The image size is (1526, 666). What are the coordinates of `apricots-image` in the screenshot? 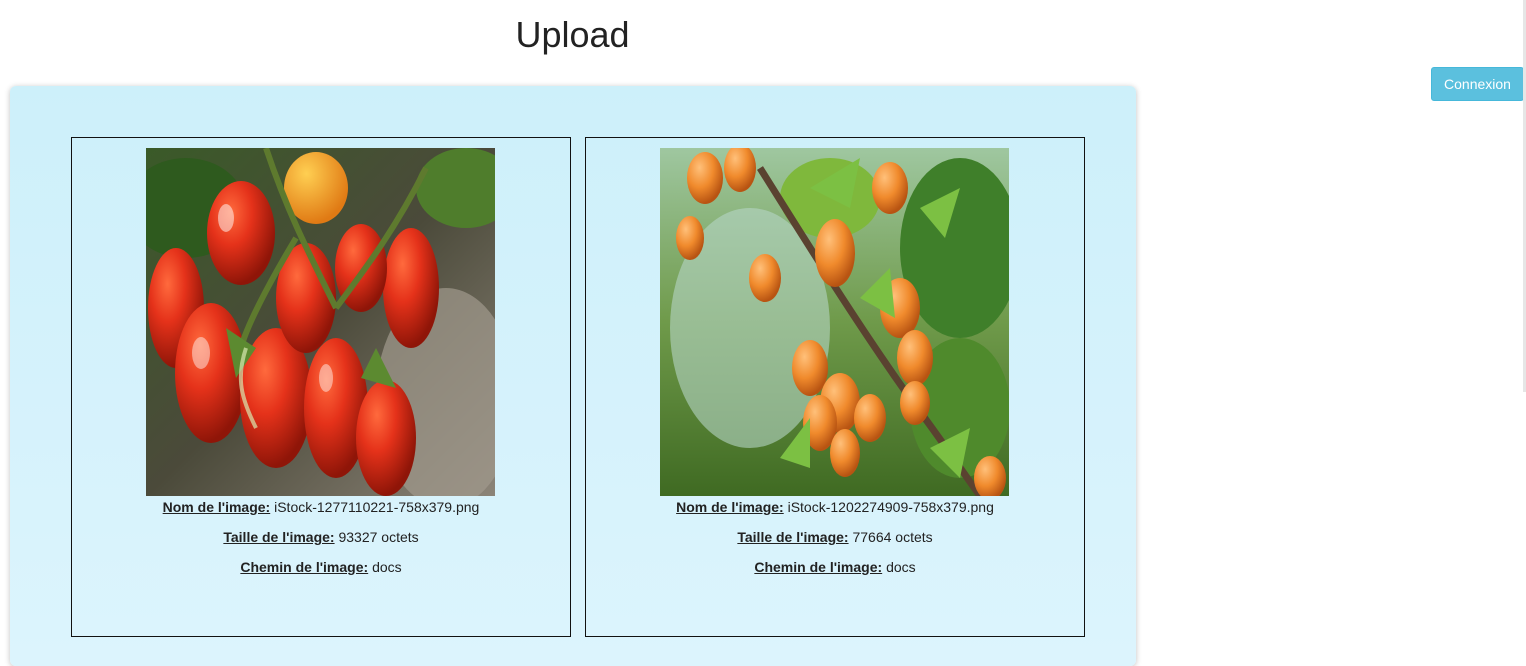 It's located at (834, 322).